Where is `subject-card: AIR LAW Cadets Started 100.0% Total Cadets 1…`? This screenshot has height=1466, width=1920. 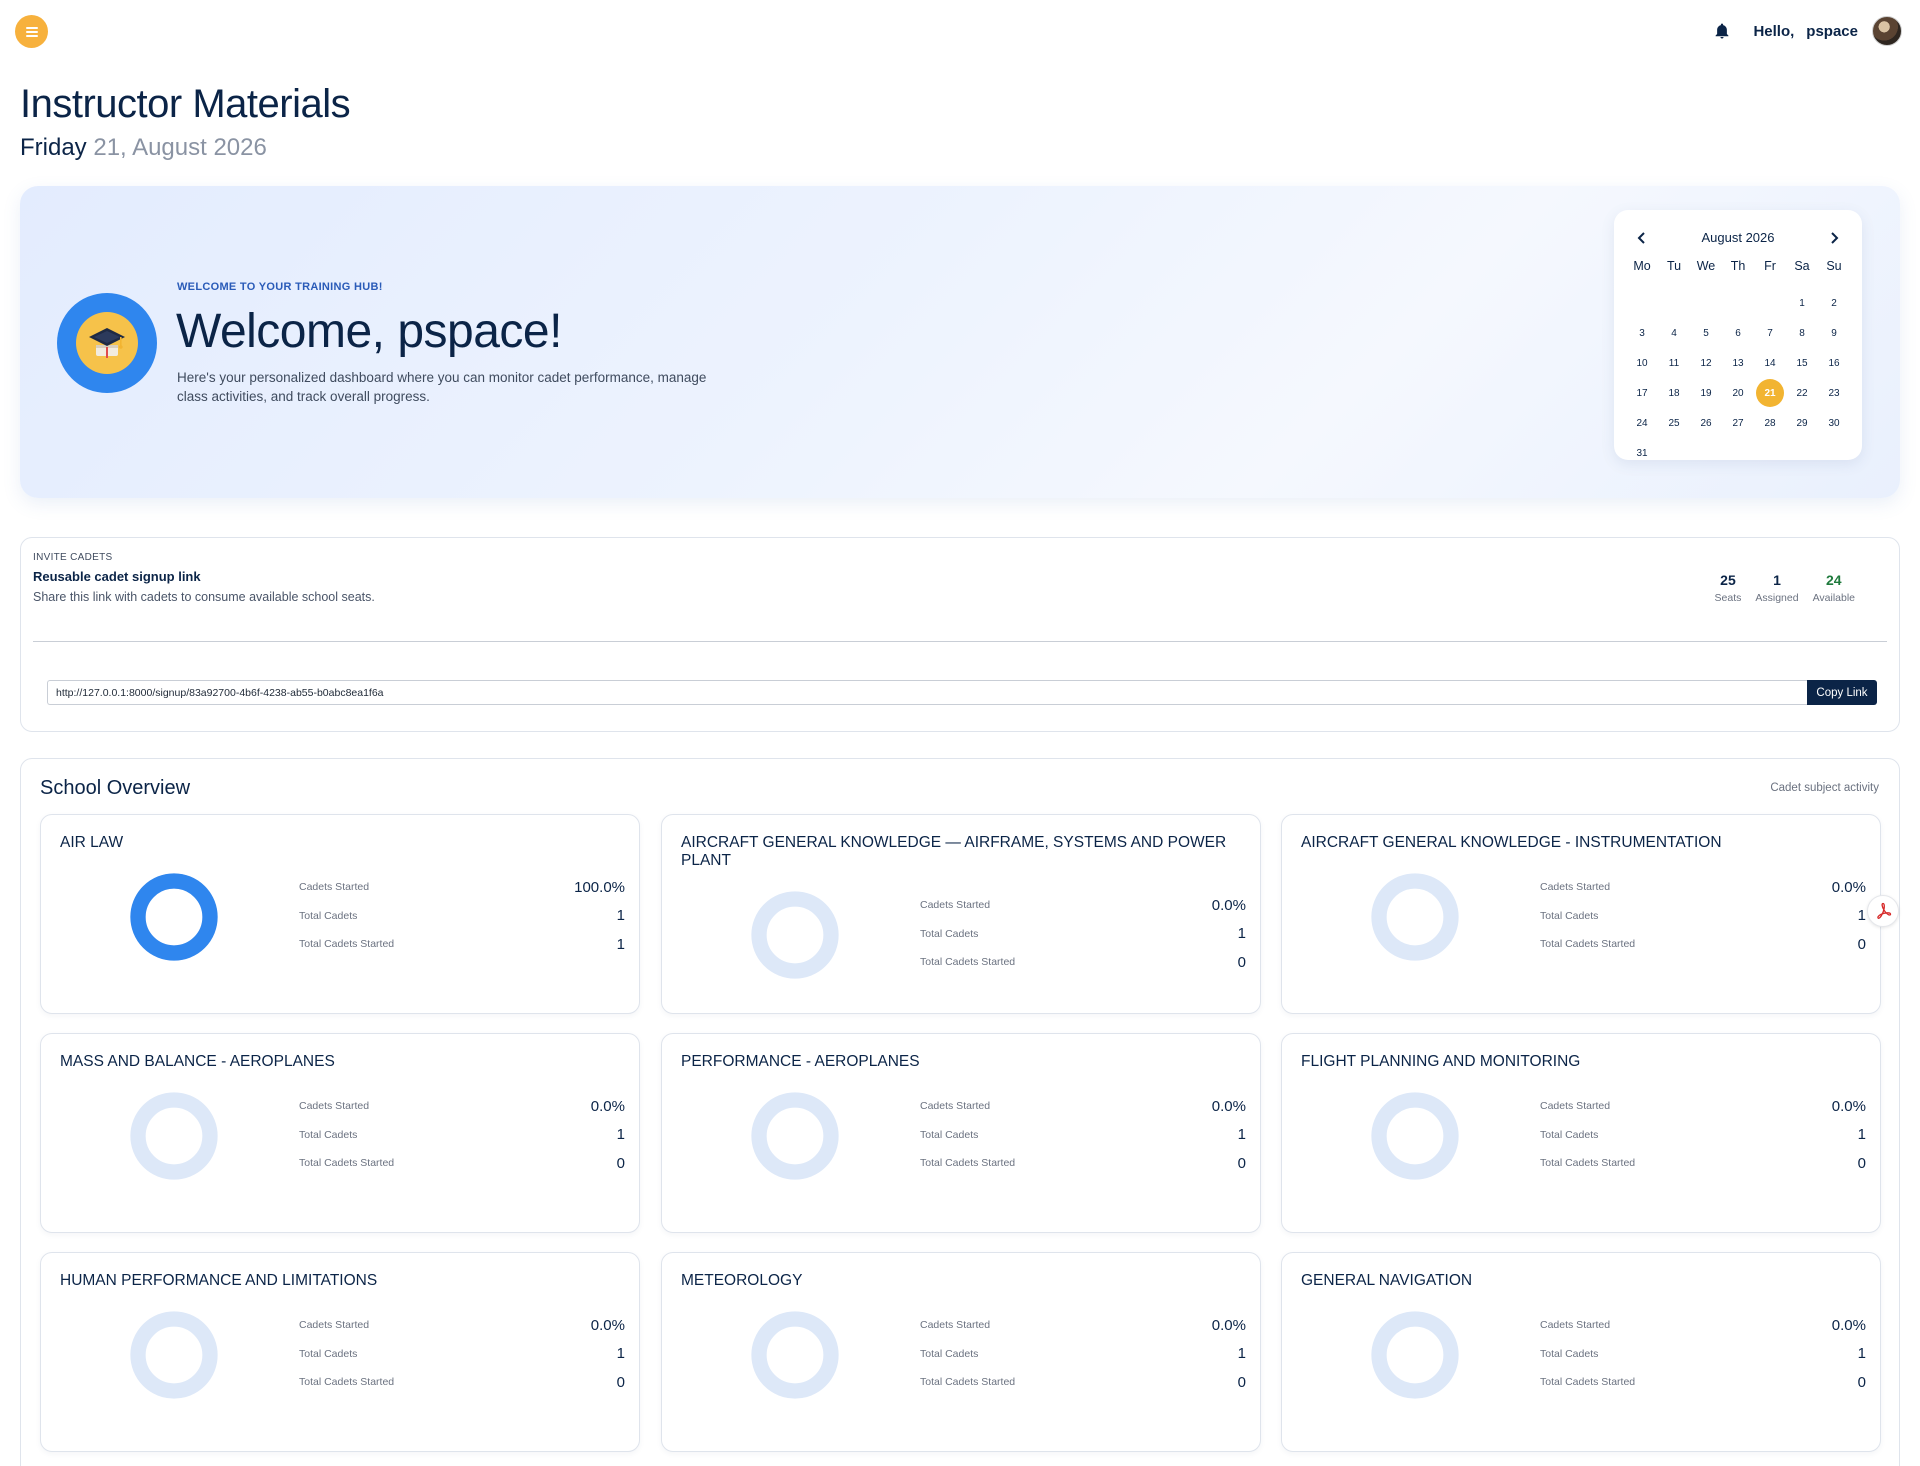
subject-card: AIR LAW Cadets Started 100.0% Total Cadets 1… is located at coordinates (340, 914).